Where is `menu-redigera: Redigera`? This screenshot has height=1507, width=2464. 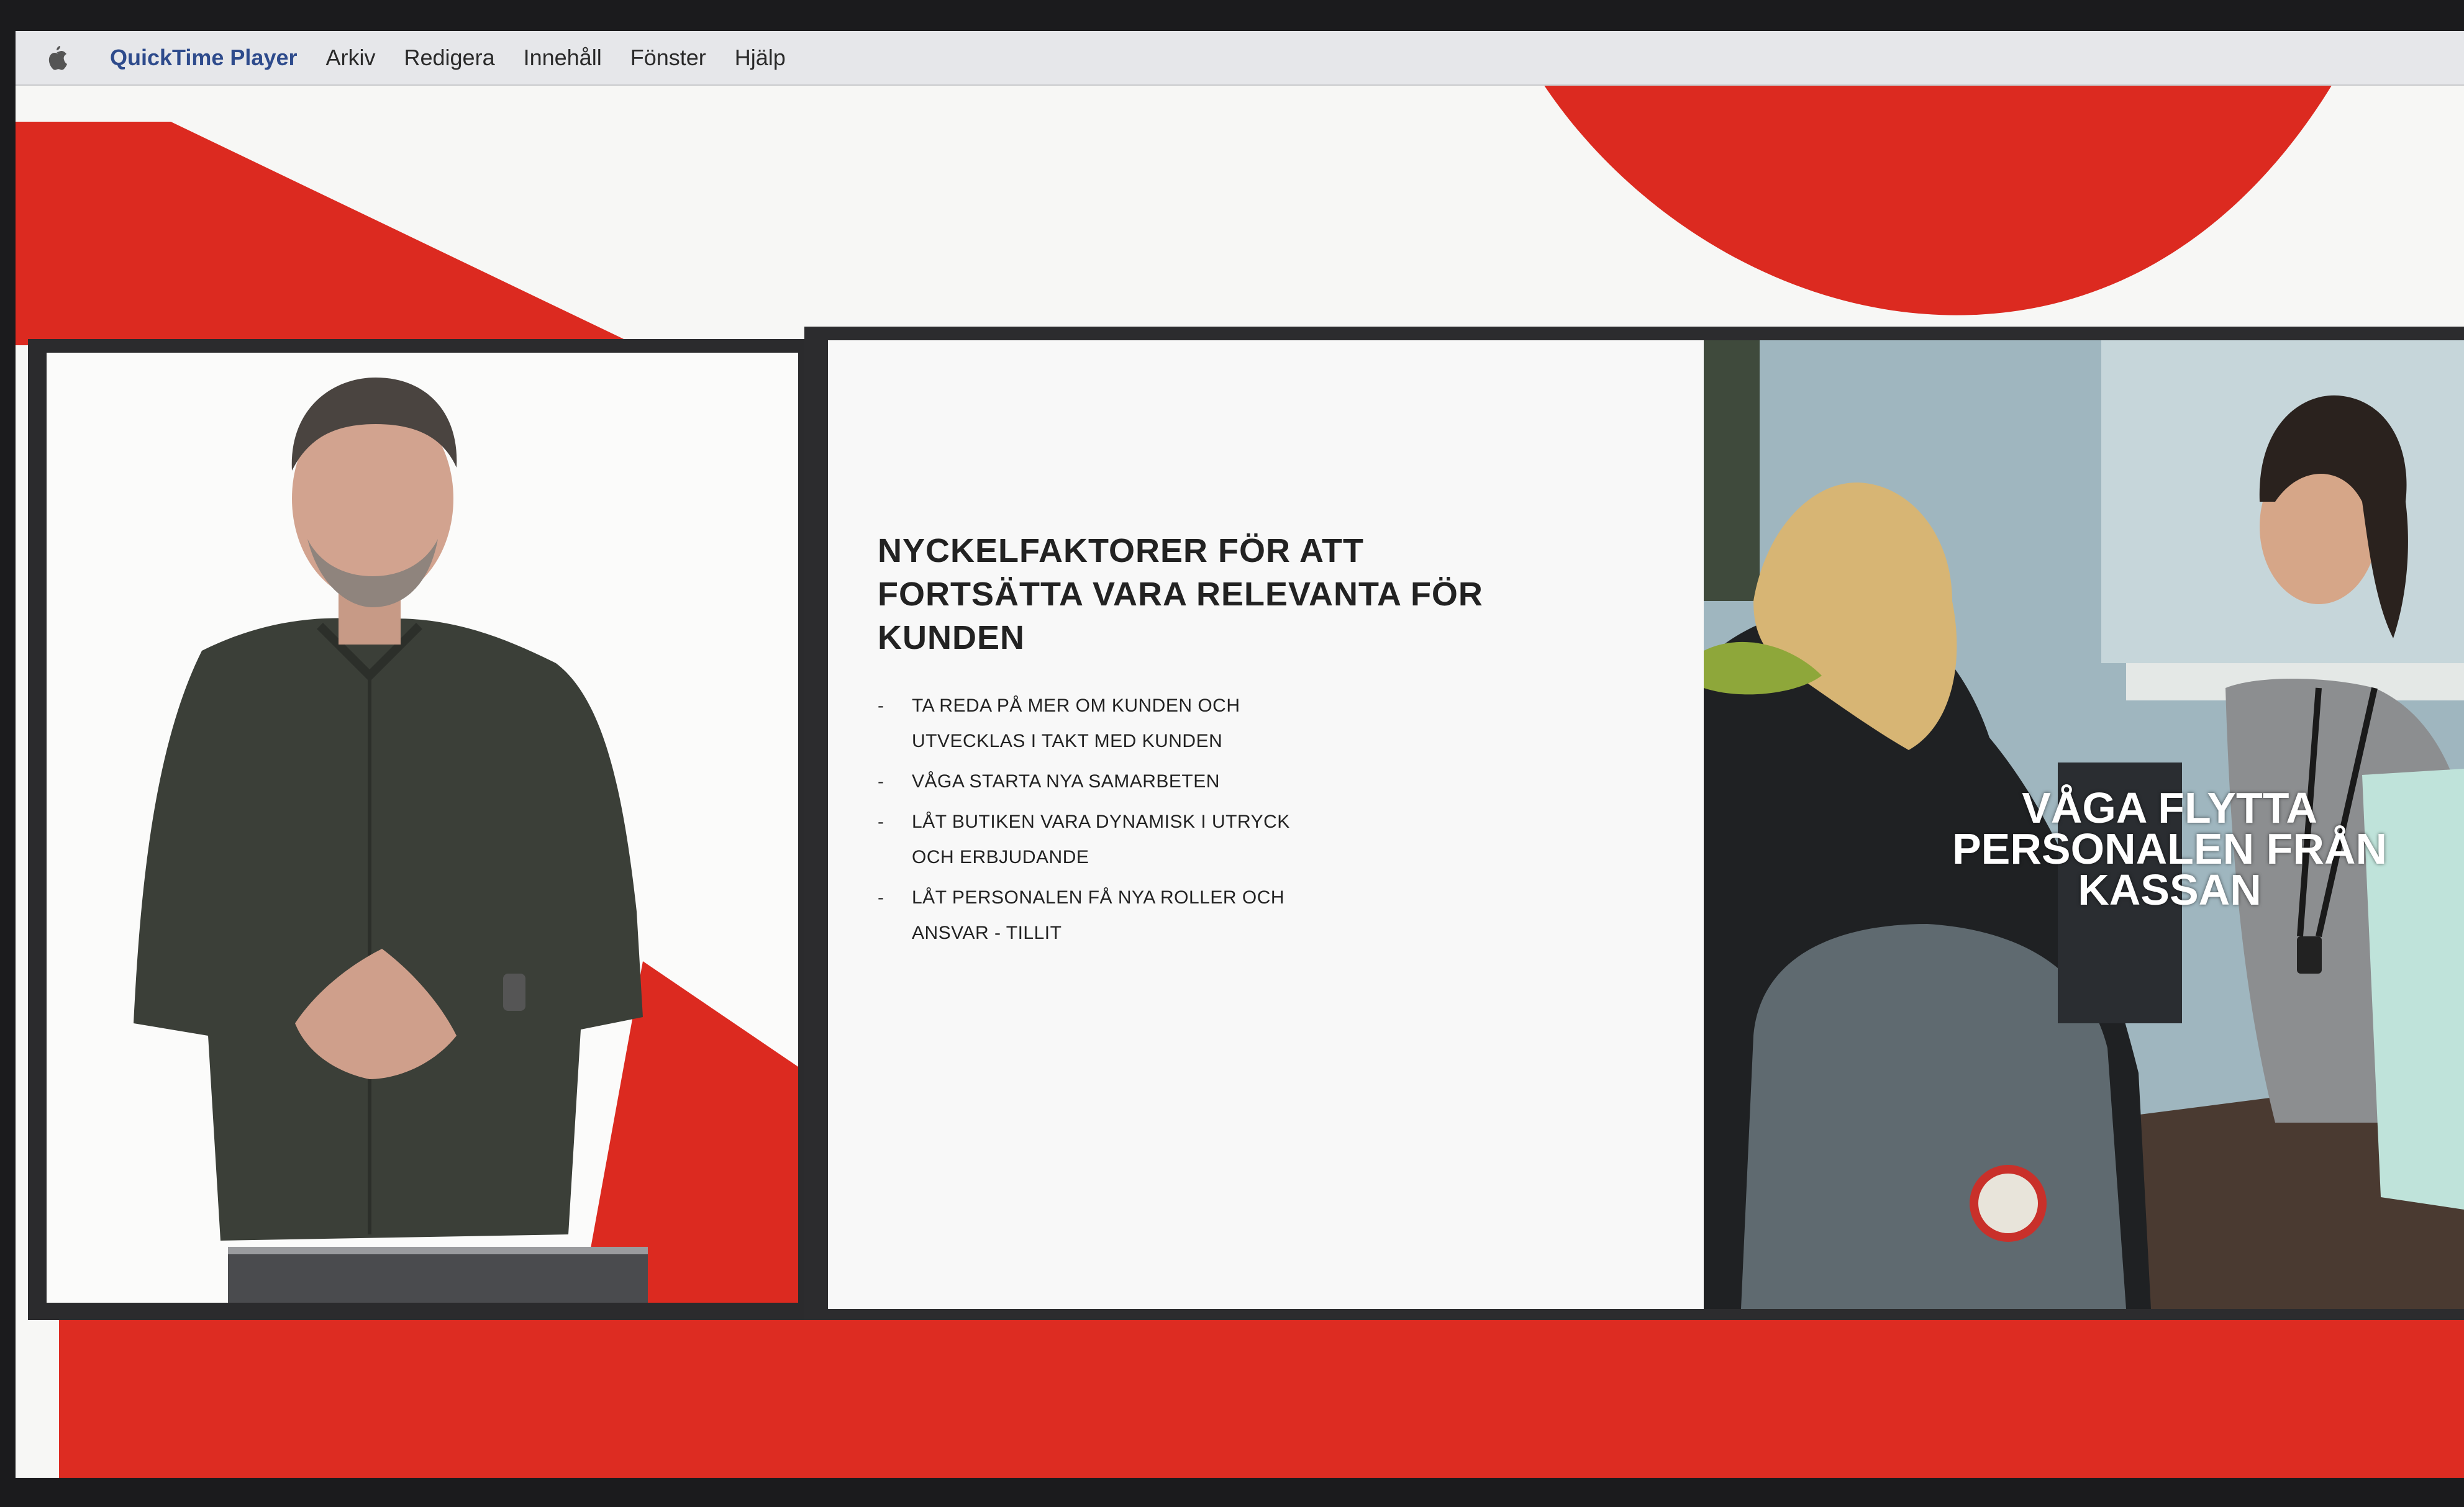 menu-redigera: Redigera is located at coordinates (449, 58).